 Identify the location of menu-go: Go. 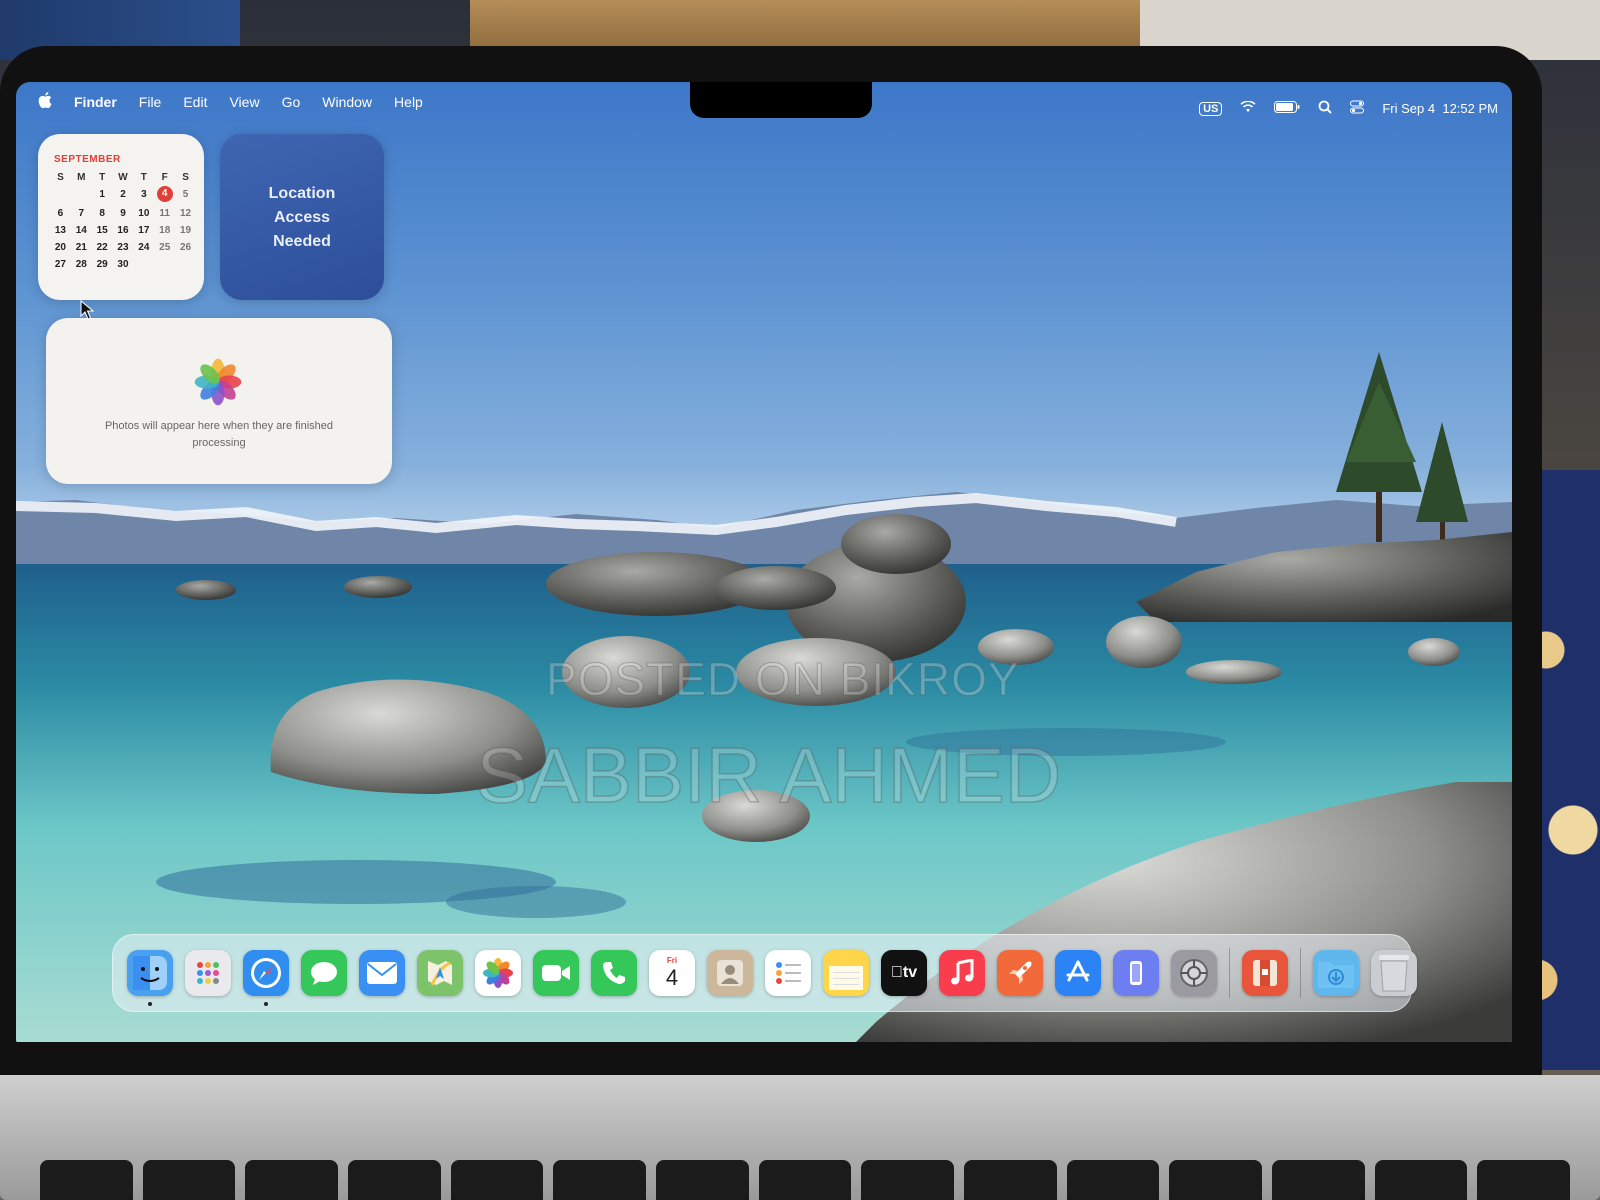
(291, 102).